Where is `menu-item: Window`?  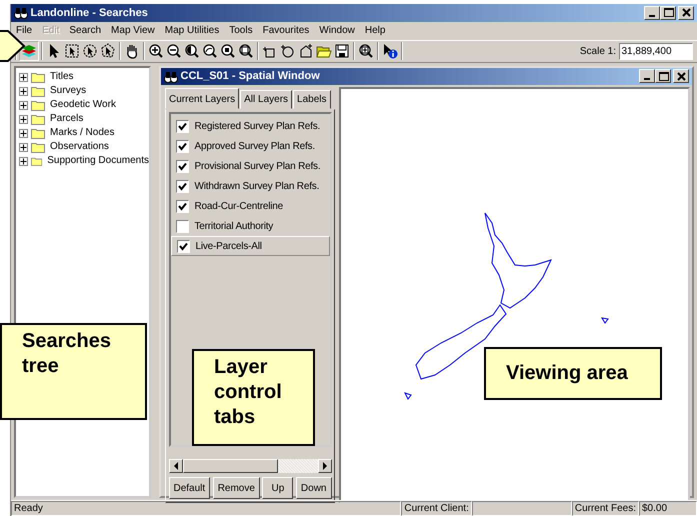
menu-item: Window is located at coordinates (337, 31).